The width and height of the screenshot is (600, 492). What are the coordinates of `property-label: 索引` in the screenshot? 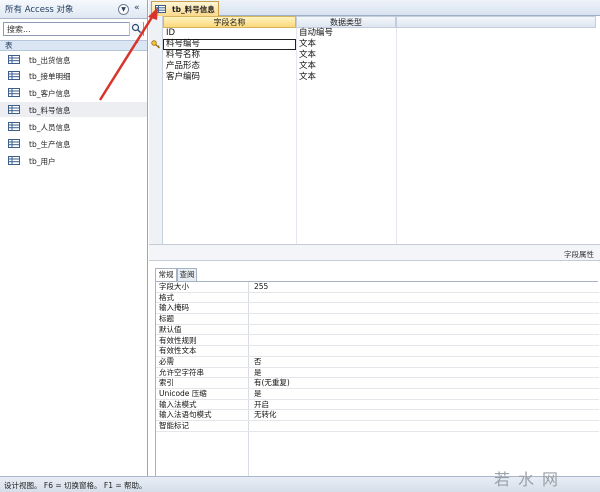 It's located at (166, 383).